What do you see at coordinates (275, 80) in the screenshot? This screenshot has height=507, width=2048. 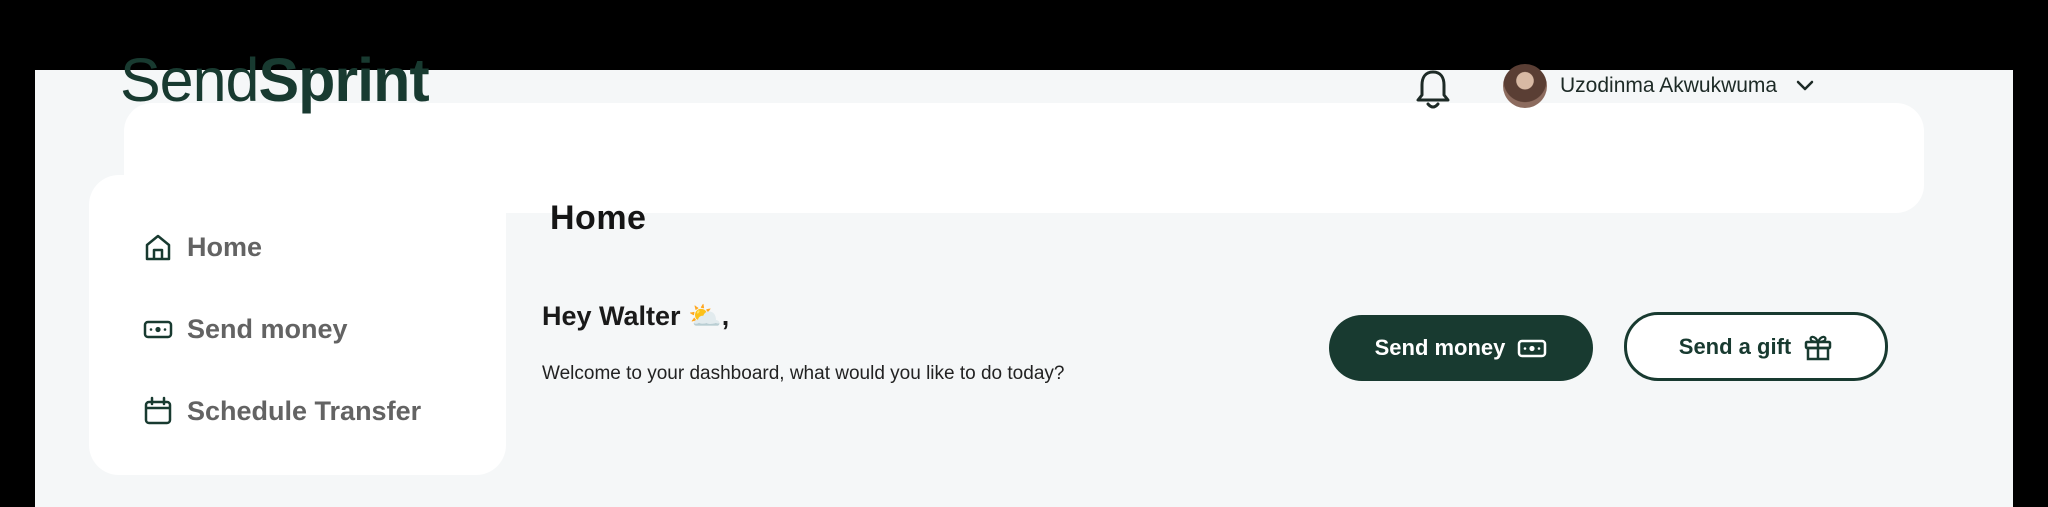 I see `sendsprint-logo: SendSprint` at bounding box center [275, 80].